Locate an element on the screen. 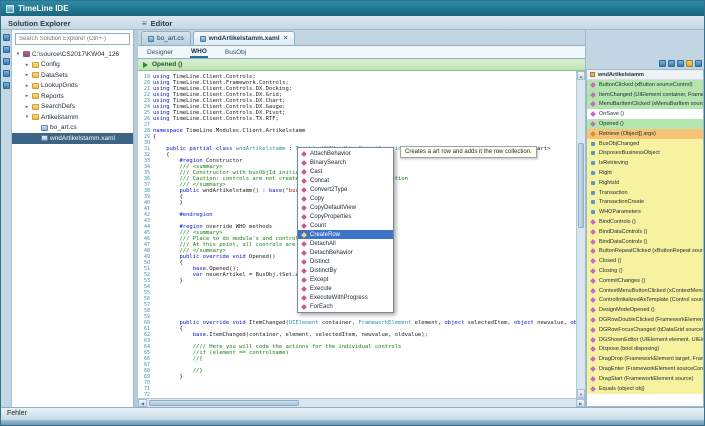 The height and width of the screenshot is (426, 705). member-item: Opened () is located at coordinates (645, 124).